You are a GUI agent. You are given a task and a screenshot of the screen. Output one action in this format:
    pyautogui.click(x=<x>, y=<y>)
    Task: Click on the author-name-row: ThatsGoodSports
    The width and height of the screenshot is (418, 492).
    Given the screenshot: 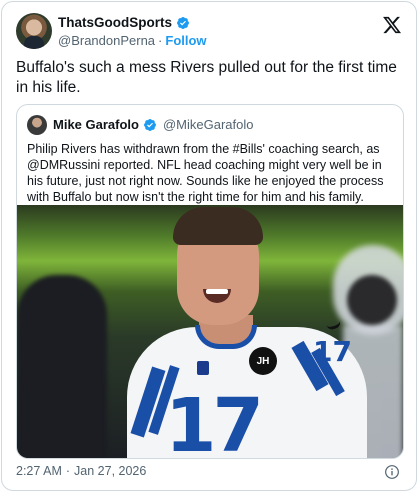 What is the action you would take?
    pyautogui.click(x=124, y=22)
    